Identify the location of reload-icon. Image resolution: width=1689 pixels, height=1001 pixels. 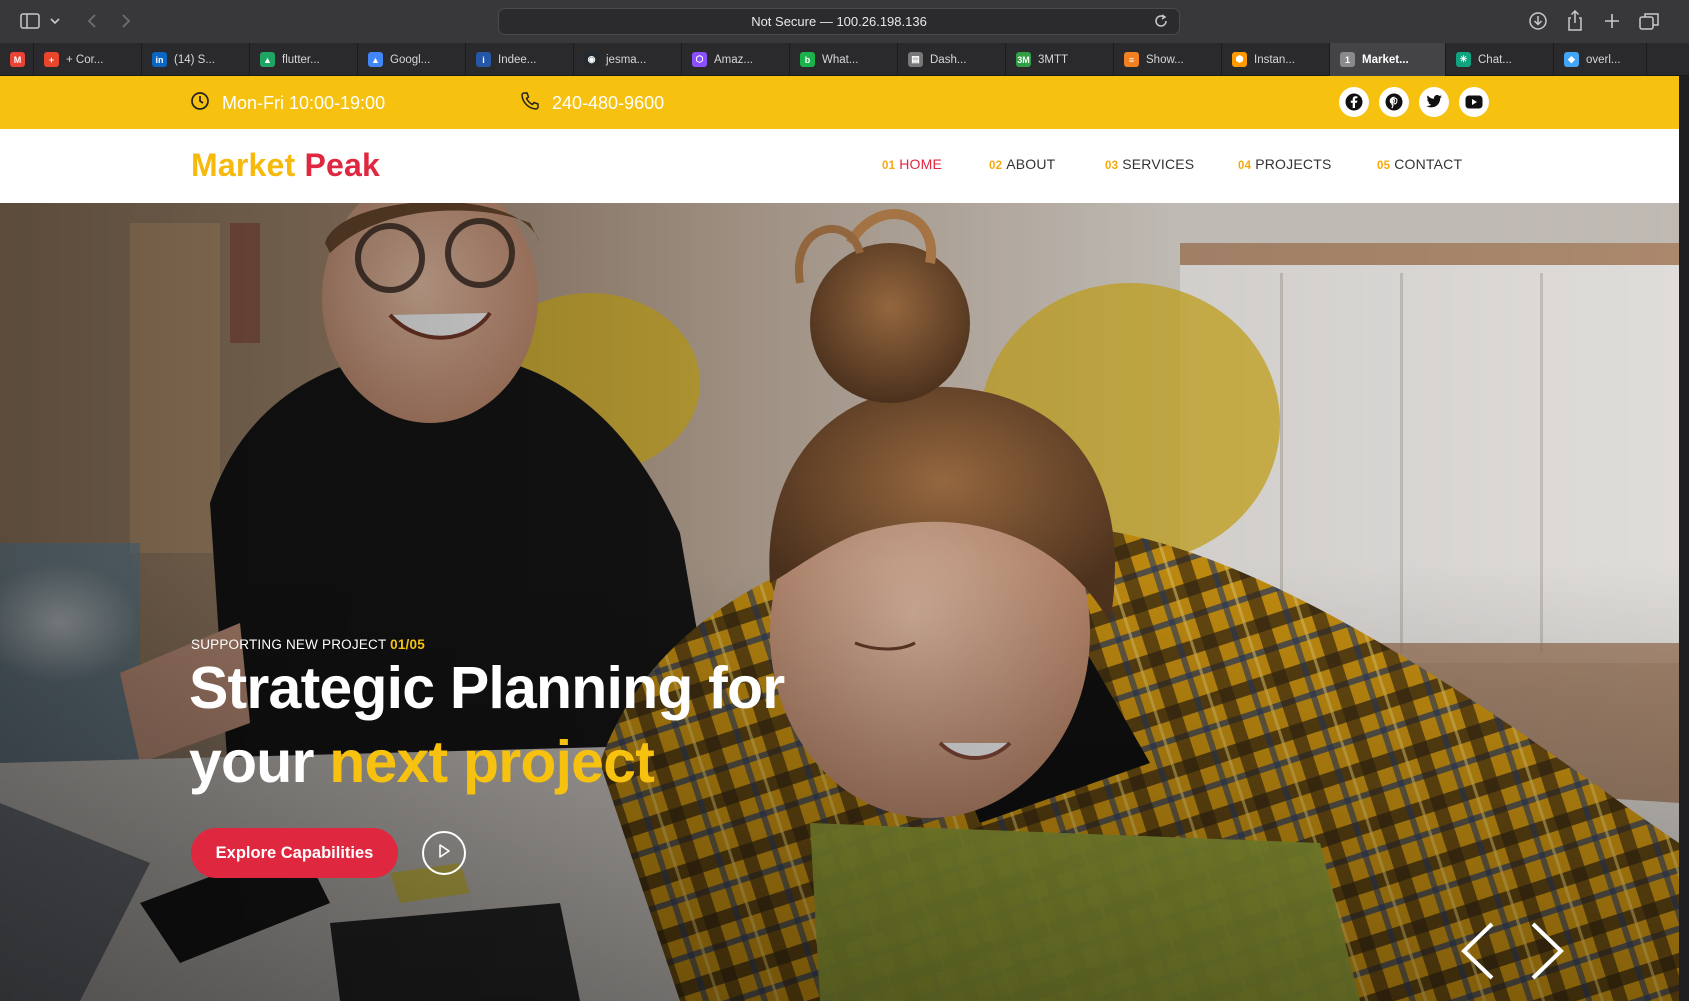
(1161, 22).